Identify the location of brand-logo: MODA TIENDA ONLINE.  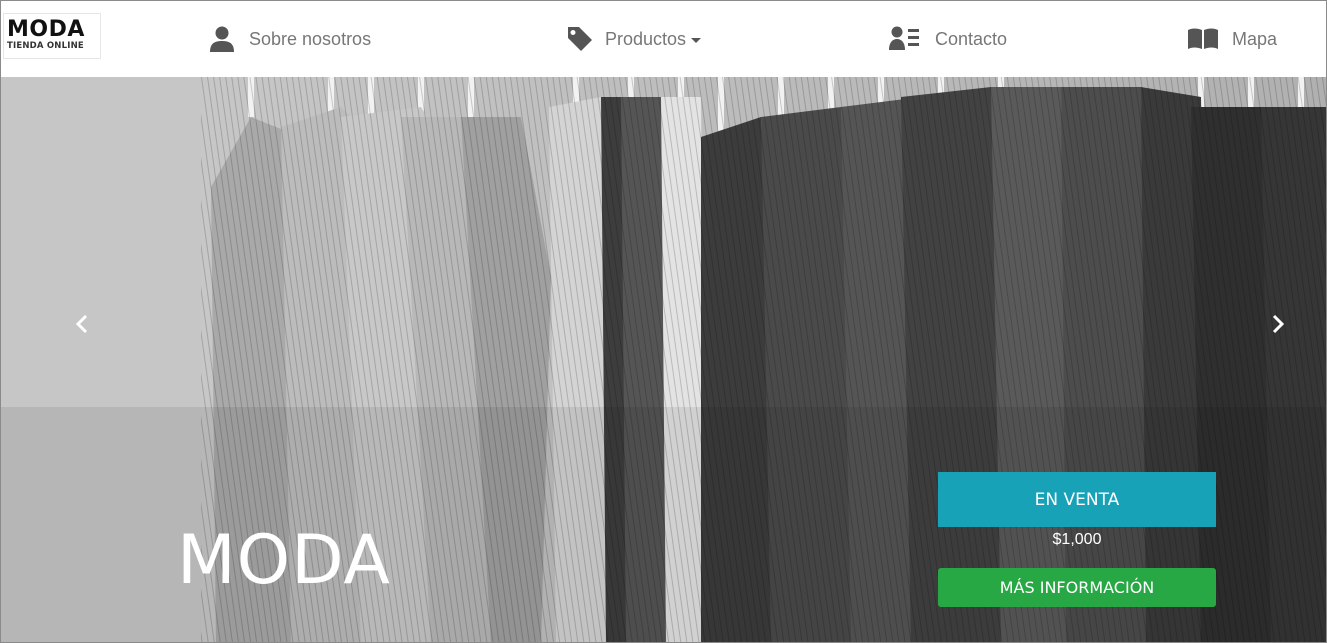
(52, 36).